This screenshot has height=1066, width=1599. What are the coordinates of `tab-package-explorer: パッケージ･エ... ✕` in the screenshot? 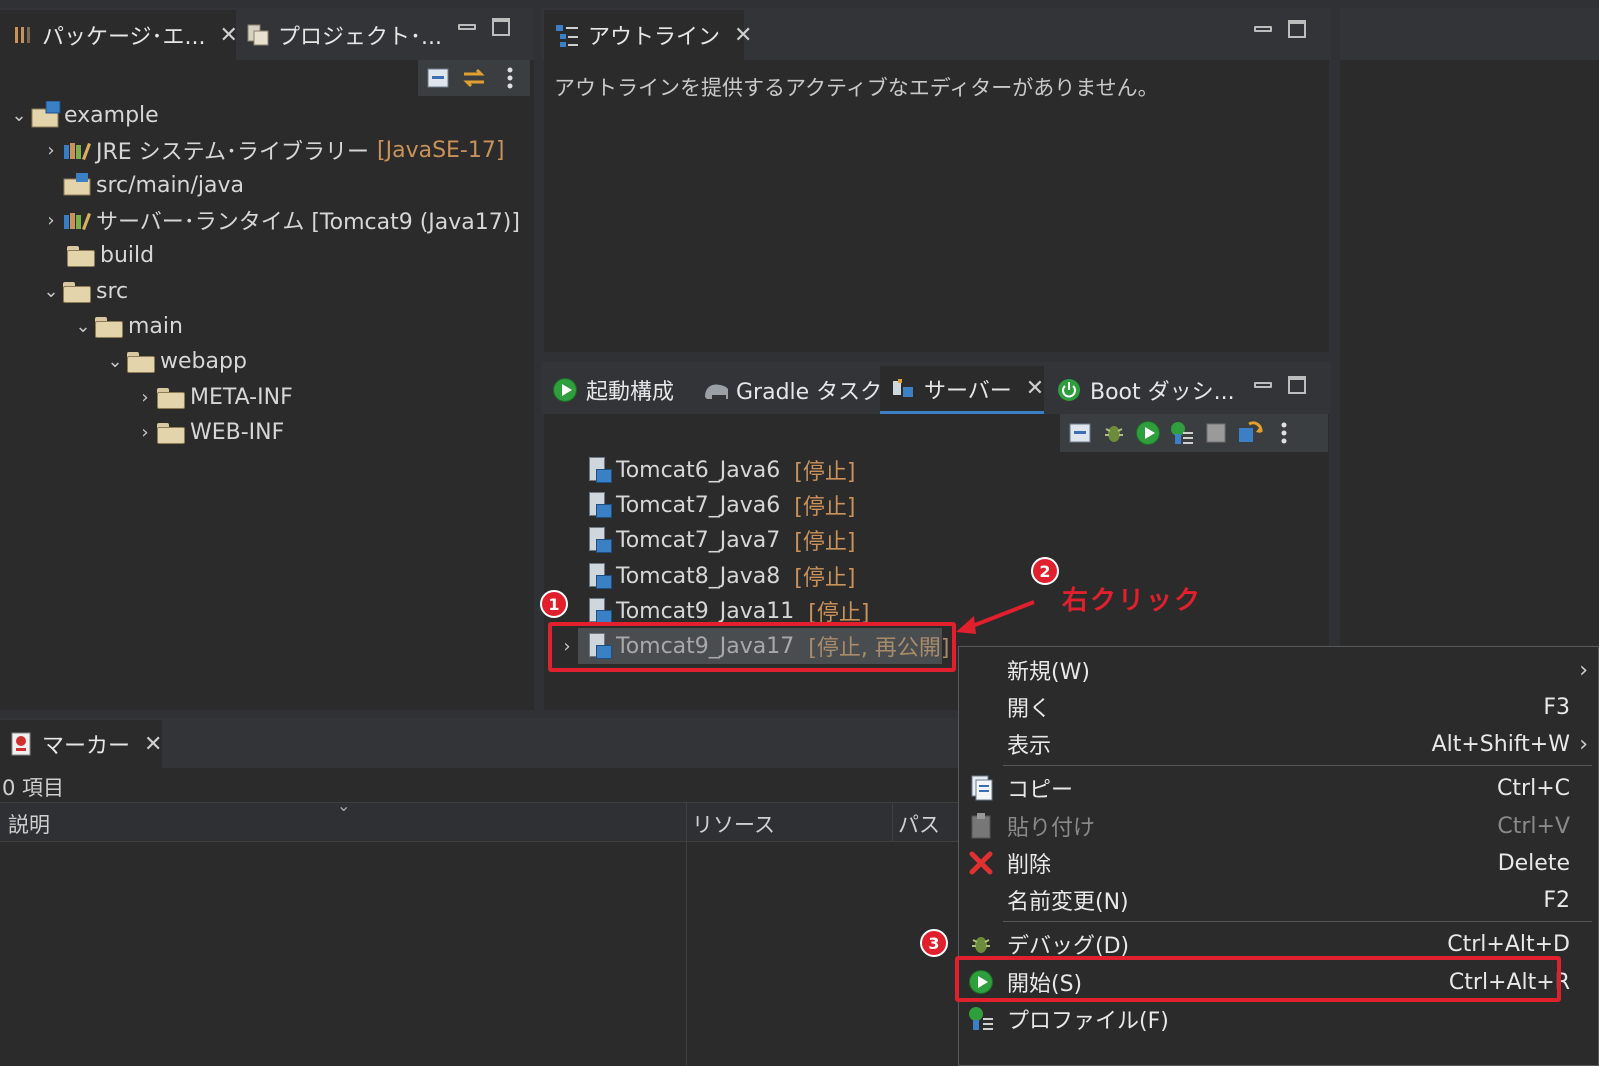 It's located at (119, 35).